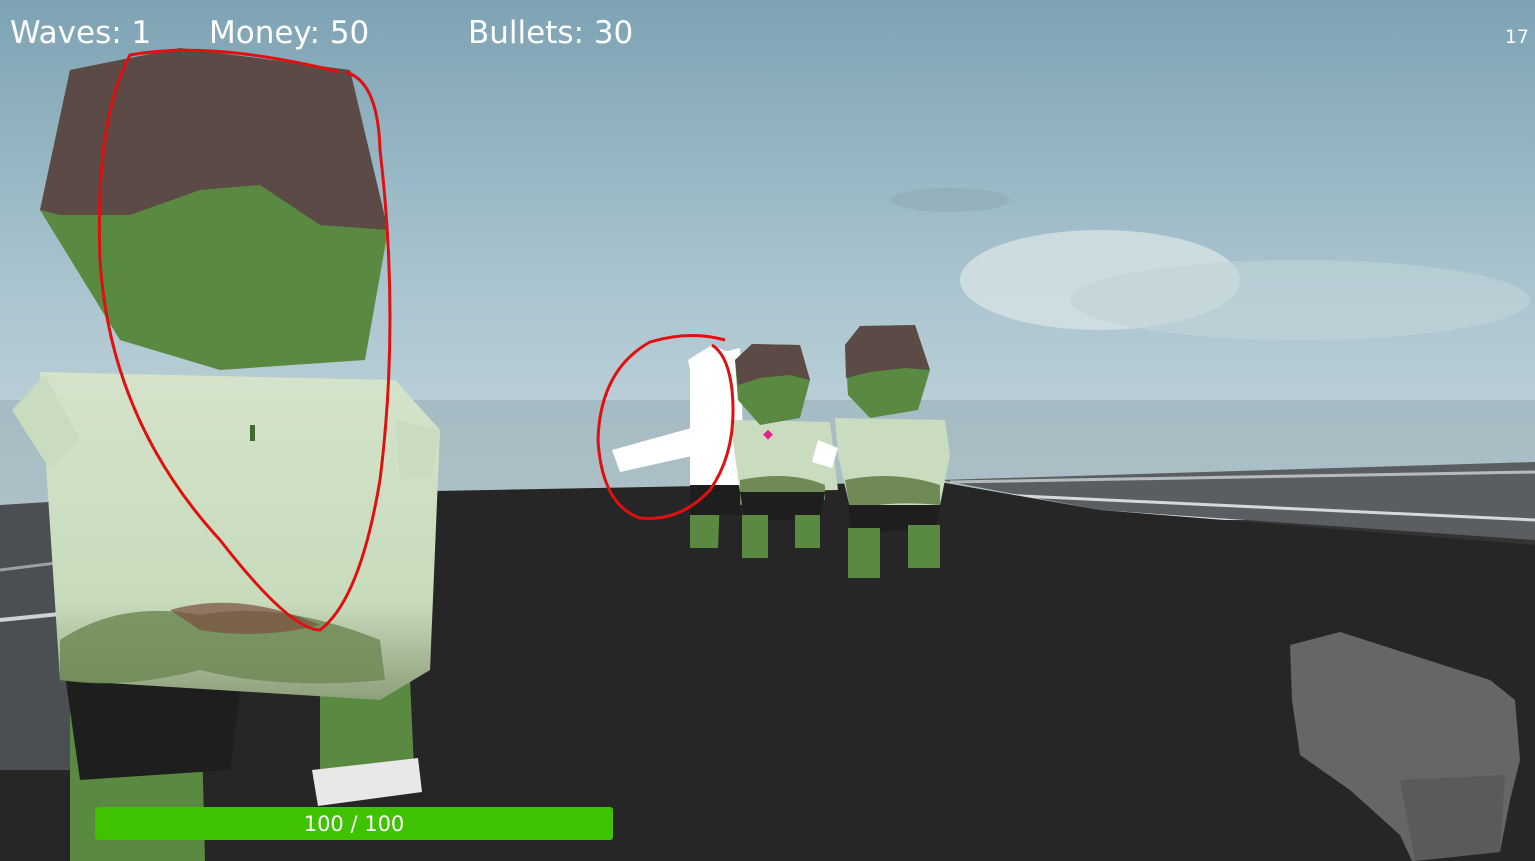 The width and height of the screenshot is (1535, 861). I want to click on fps-counter: 17, so click(1516, 37).